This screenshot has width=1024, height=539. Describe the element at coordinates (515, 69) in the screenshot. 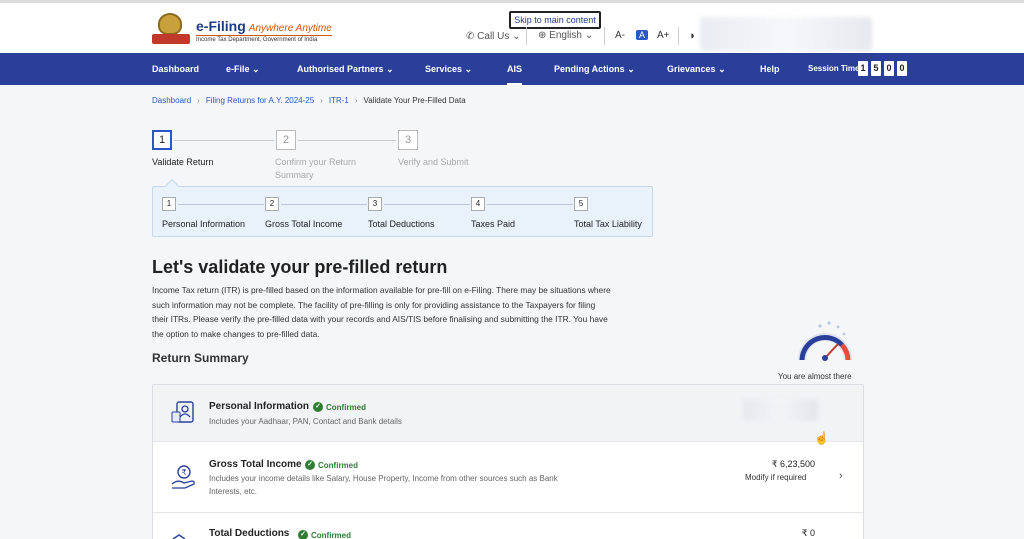

I see `nav-ais: AIS` at that location.